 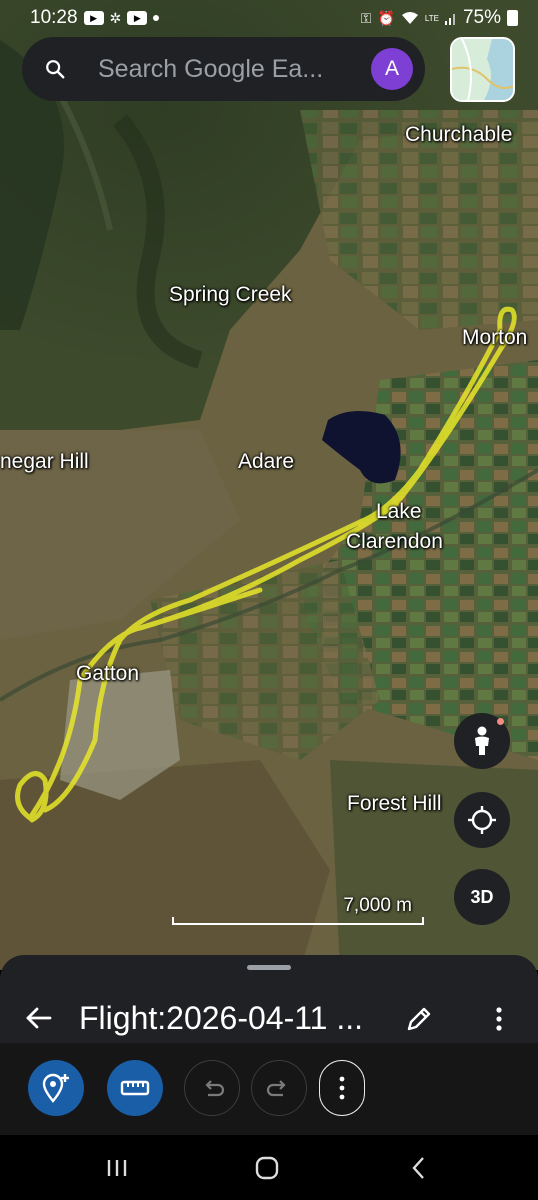 What do you see at coordinates (233, 69) in the screenshot?
I see `search-input` at bounding box center [233, 69].